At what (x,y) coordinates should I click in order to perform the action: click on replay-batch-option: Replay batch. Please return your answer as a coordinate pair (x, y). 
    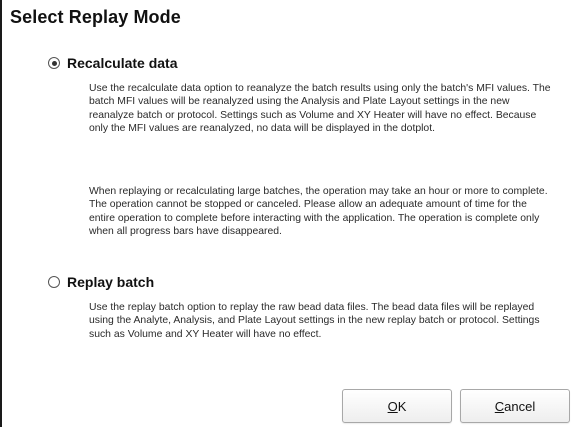
    Looking at the image, I should click on (101, 282).